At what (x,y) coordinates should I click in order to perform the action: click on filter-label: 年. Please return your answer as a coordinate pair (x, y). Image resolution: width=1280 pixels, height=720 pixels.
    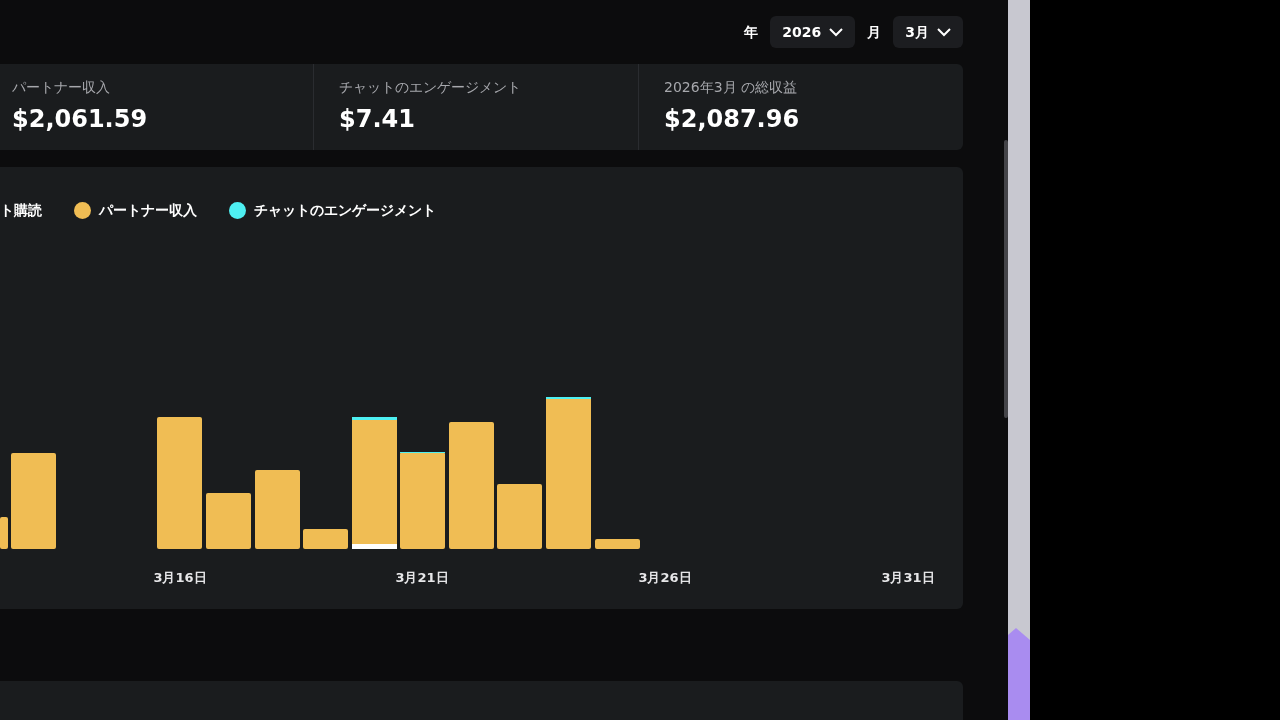
    Looking at the image, I should click on (751, 32).